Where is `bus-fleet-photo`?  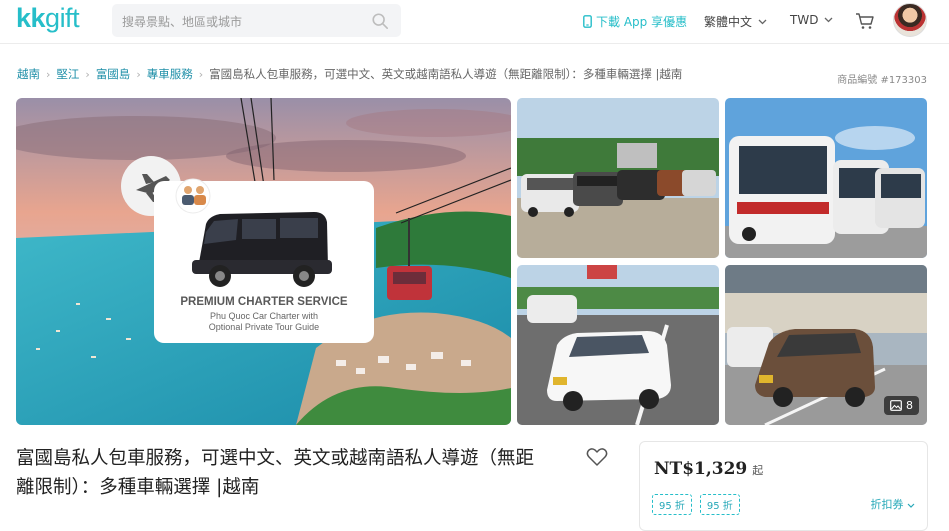
bus-fleet-photo is located at coordinates (826, 178).